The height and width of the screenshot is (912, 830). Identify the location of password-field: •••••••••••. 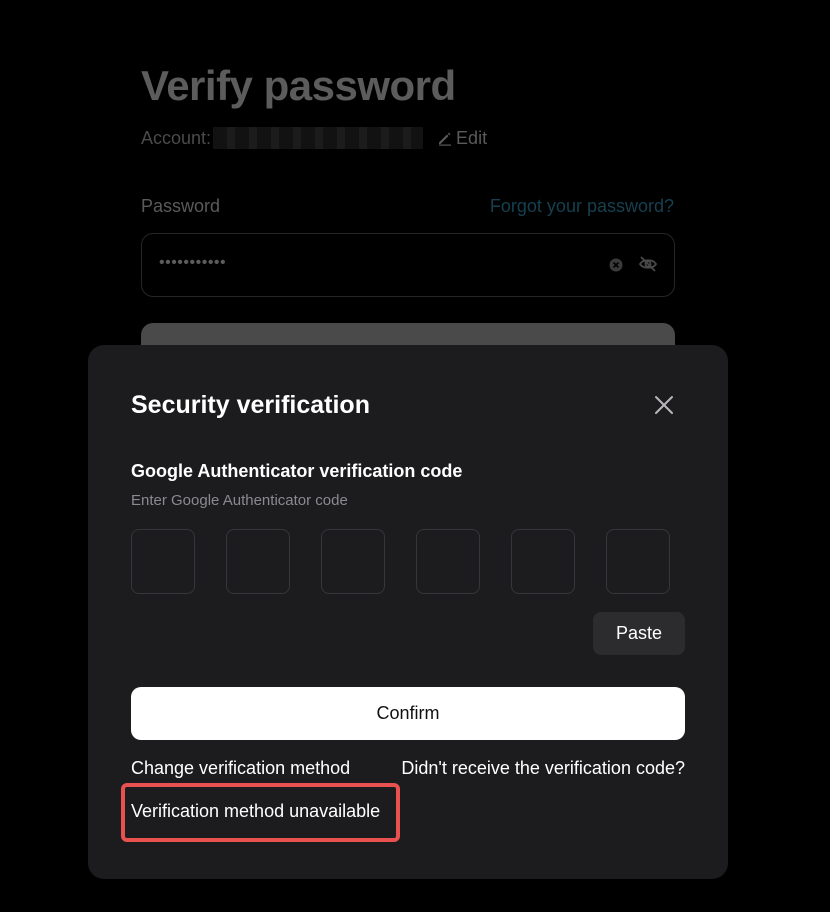
(408, 265).